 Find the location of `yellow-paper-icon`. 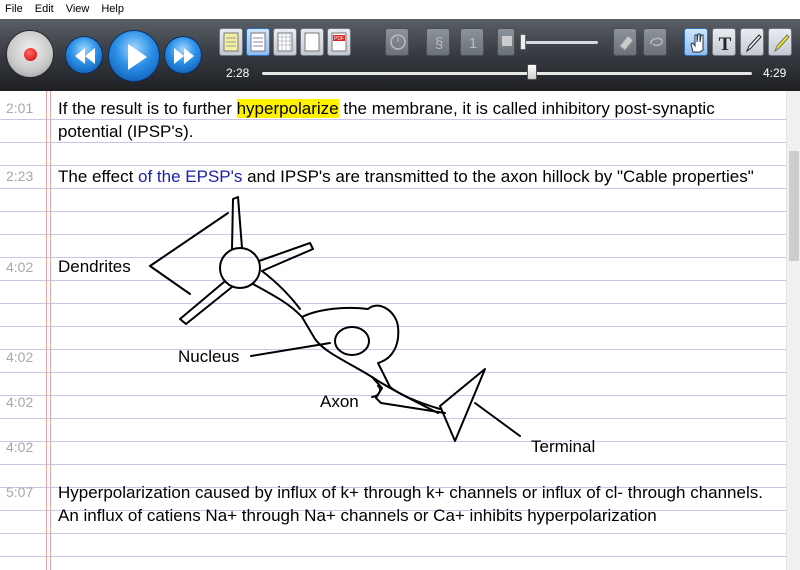

yellow-paper-icon is located at coordinates (231, 42).